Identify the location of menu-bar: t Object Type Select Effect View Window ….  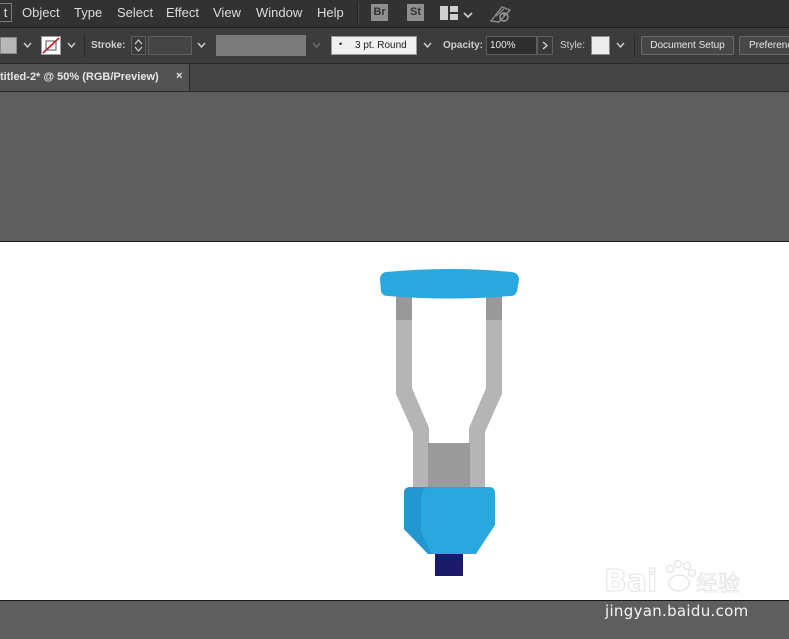
(394, 14).